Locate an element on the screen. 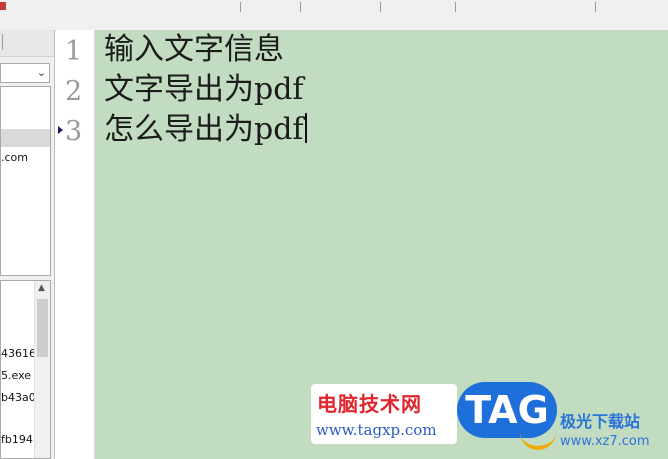 The width and height of the screenshot is (668, 459). editor-line: 怎么导出为pdf is located at coordinates (205, 130).